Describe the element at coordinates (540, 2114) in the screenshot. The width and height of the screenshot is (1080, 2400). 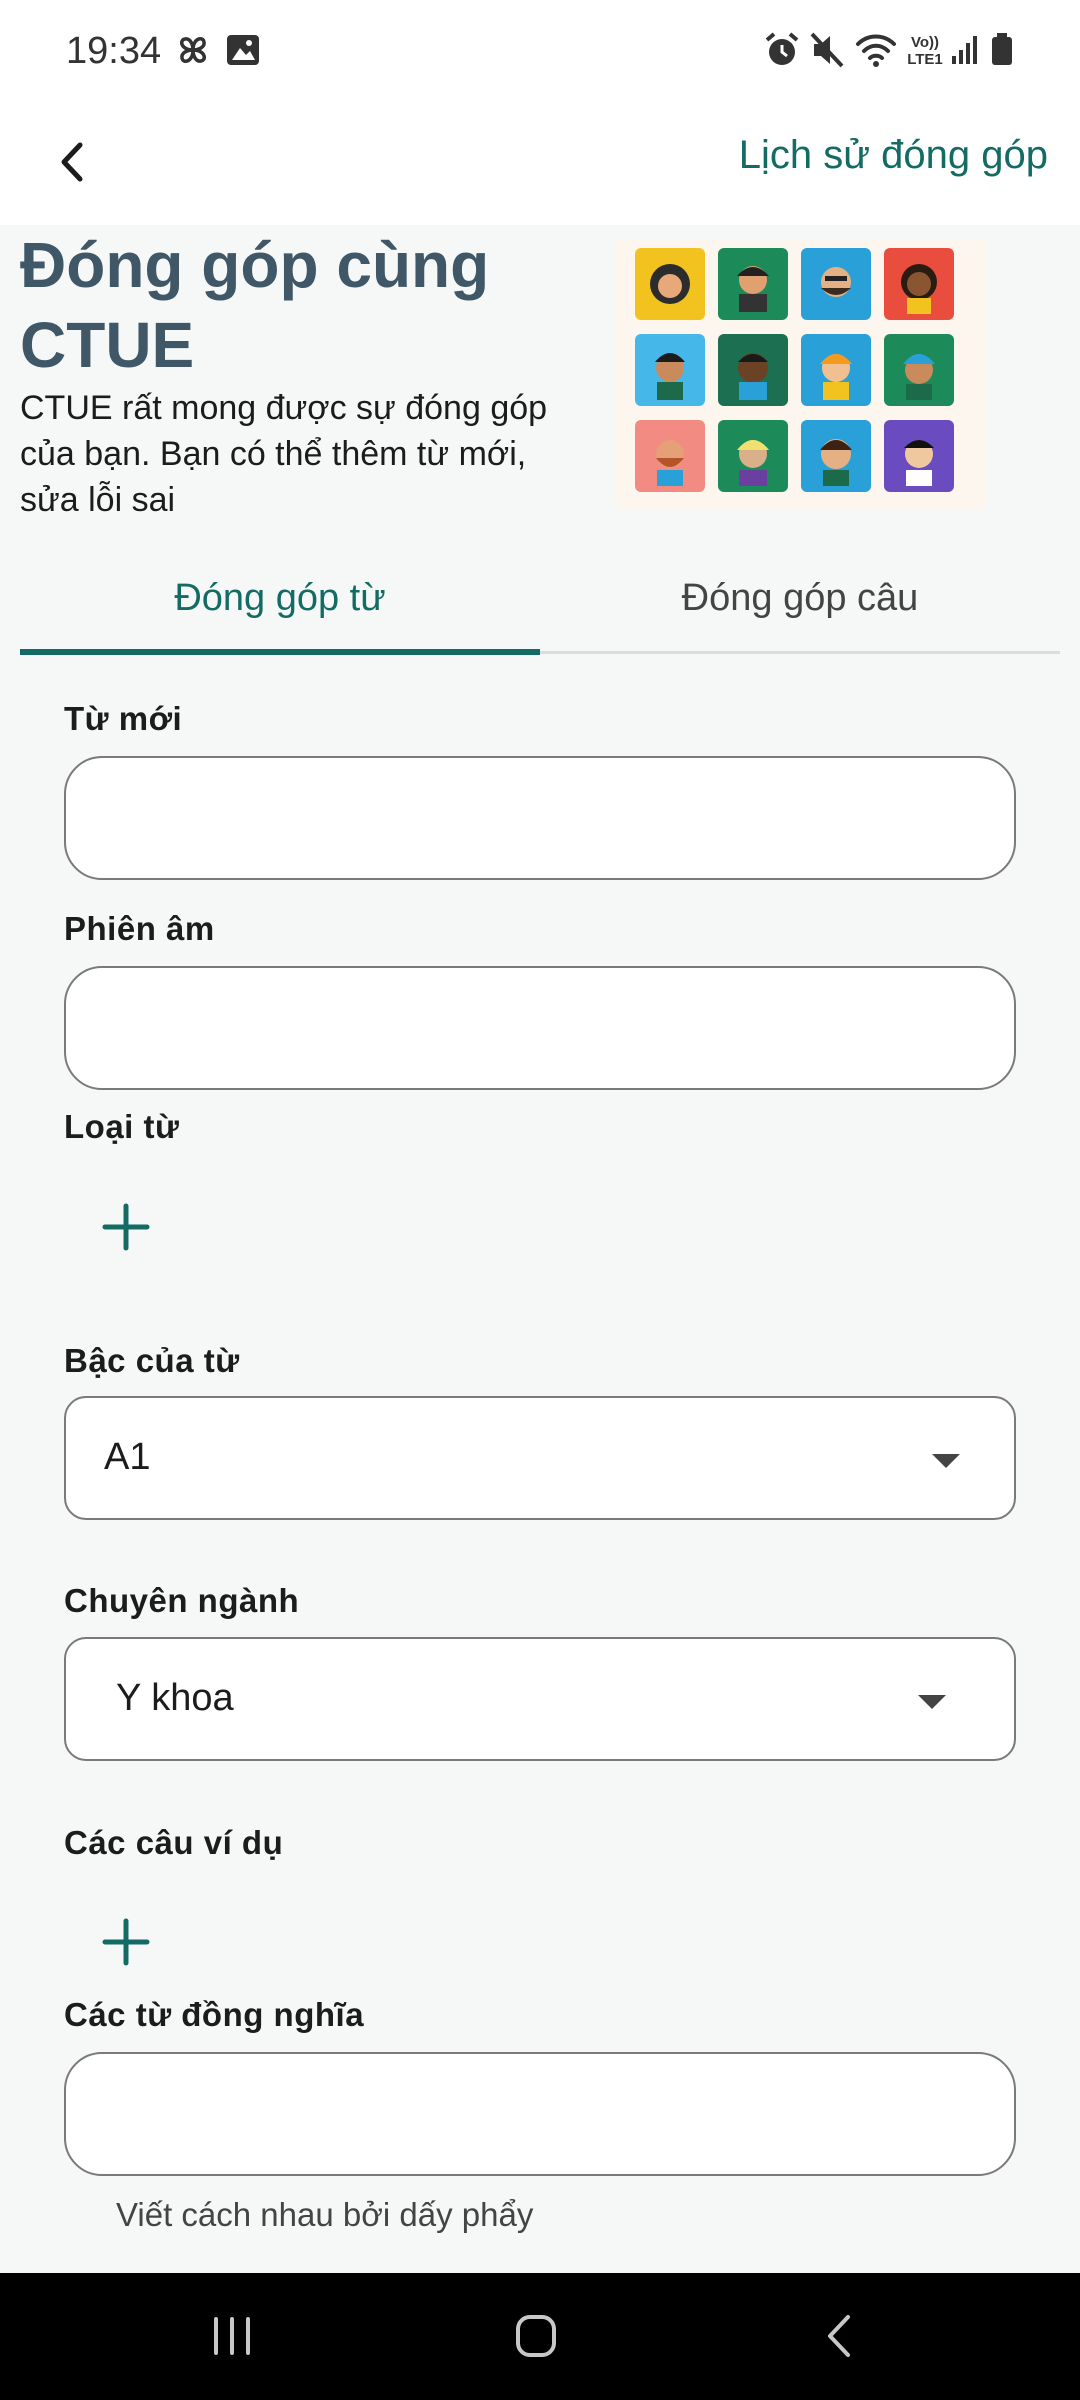
I see `synonyms-input` at that location.